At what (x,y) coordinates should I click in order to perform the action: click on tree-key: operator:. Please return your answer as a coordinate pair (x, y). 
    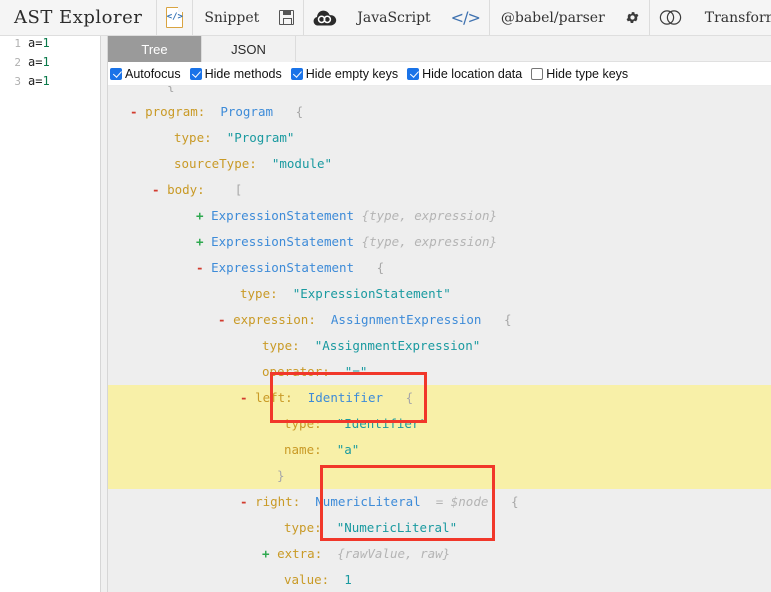
    Looking at the image, I should click on (303, 371).